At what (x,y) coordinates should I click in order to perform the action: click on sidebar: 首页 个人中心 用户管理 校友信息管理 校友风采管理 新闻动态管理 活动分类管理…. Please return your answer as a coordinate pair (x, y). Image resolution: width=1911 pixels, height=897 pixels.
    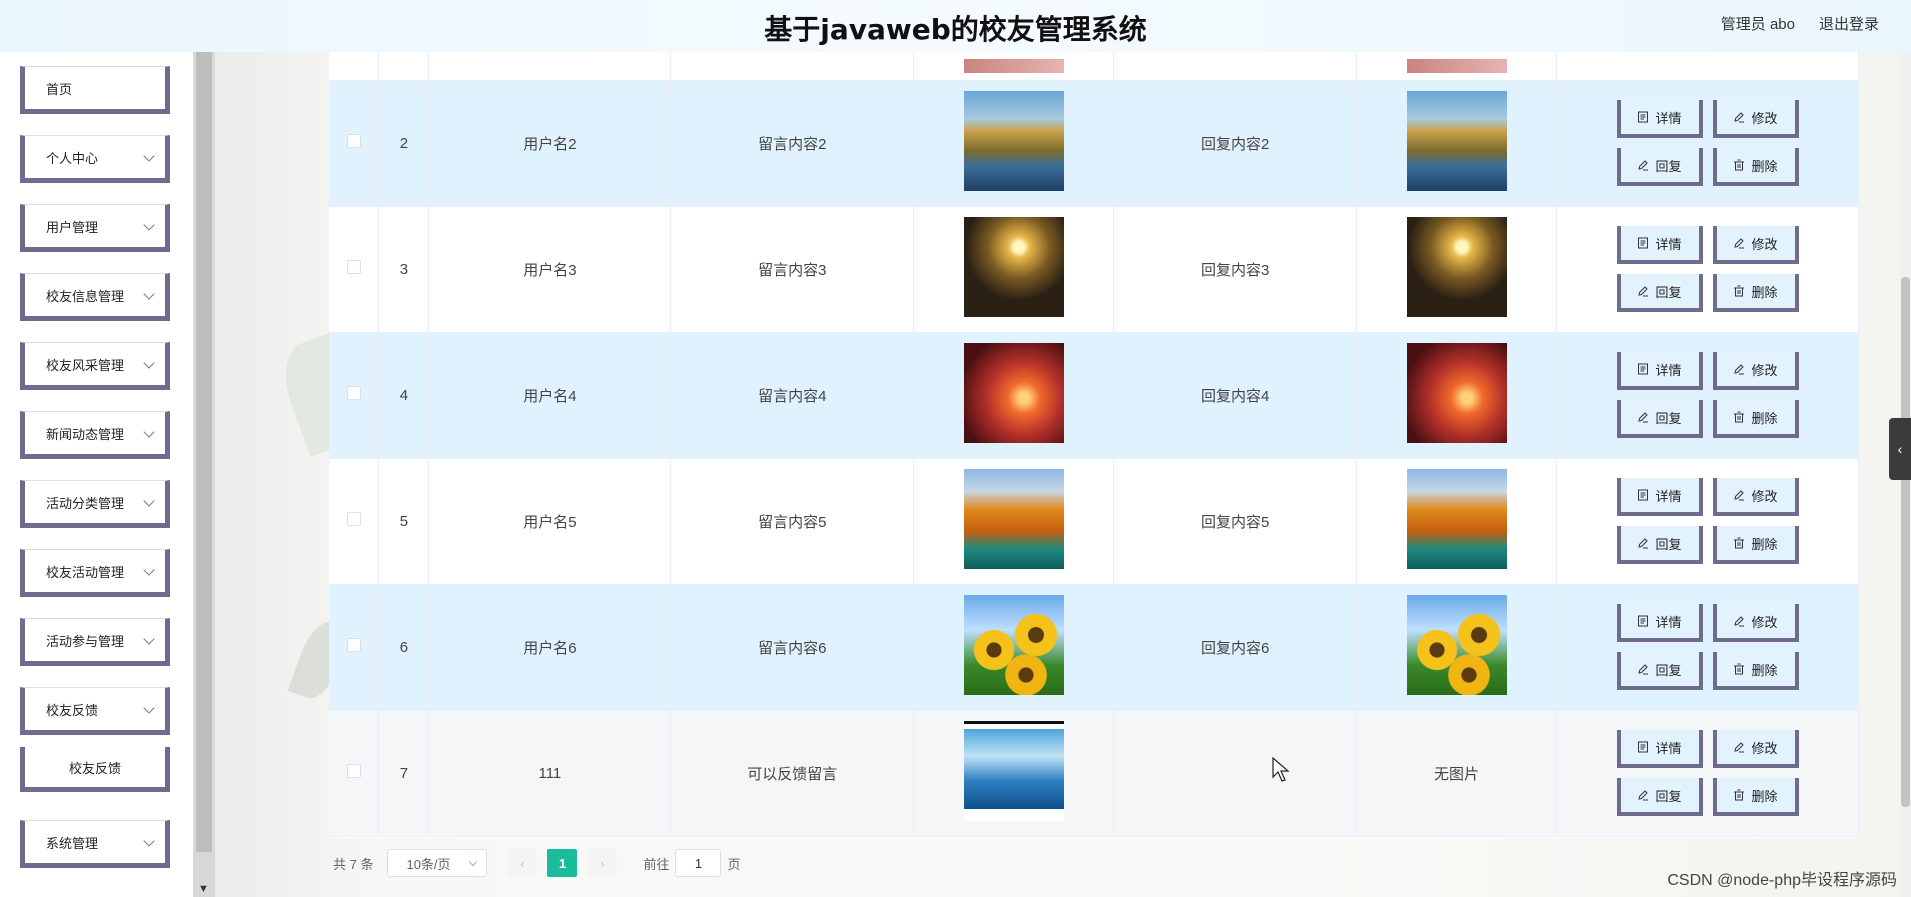
    Looking at the image, I should click on (96, 474).